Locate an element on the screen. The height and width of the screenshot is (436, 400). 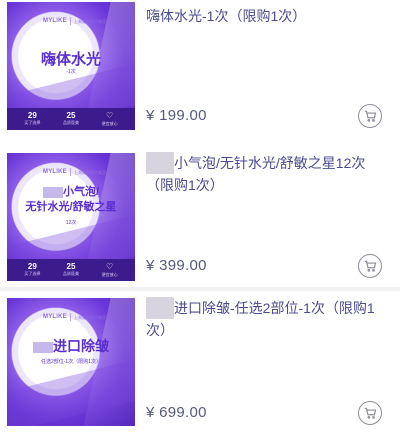
product-title: 超值小气泡/无针水光/舒敏之星12次（限购1次） is located at coordinates (265, 174).